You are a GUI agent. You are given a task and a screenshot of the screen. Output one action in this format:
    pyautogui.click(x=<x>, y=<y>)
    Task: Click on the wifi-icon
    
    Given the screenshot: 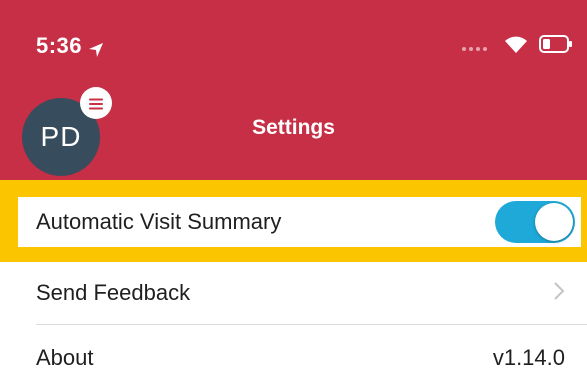 What is the action you would take?
    pyautogui.click(x=516, y=44)
    